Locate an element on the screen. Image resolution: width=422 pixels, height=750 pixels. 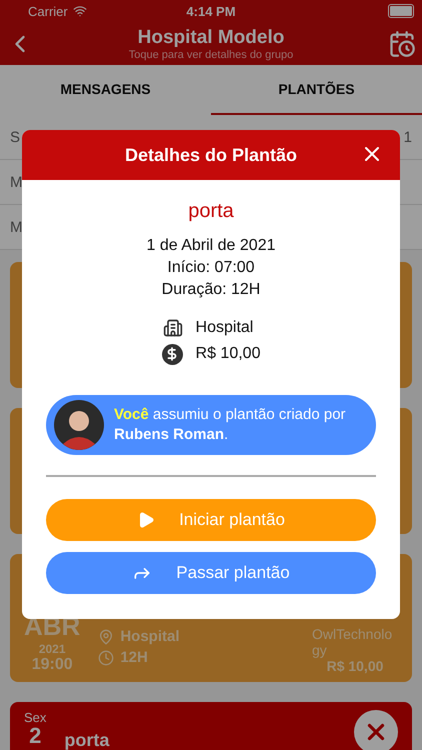
card-title: porta is located at coordinates (87, 740).